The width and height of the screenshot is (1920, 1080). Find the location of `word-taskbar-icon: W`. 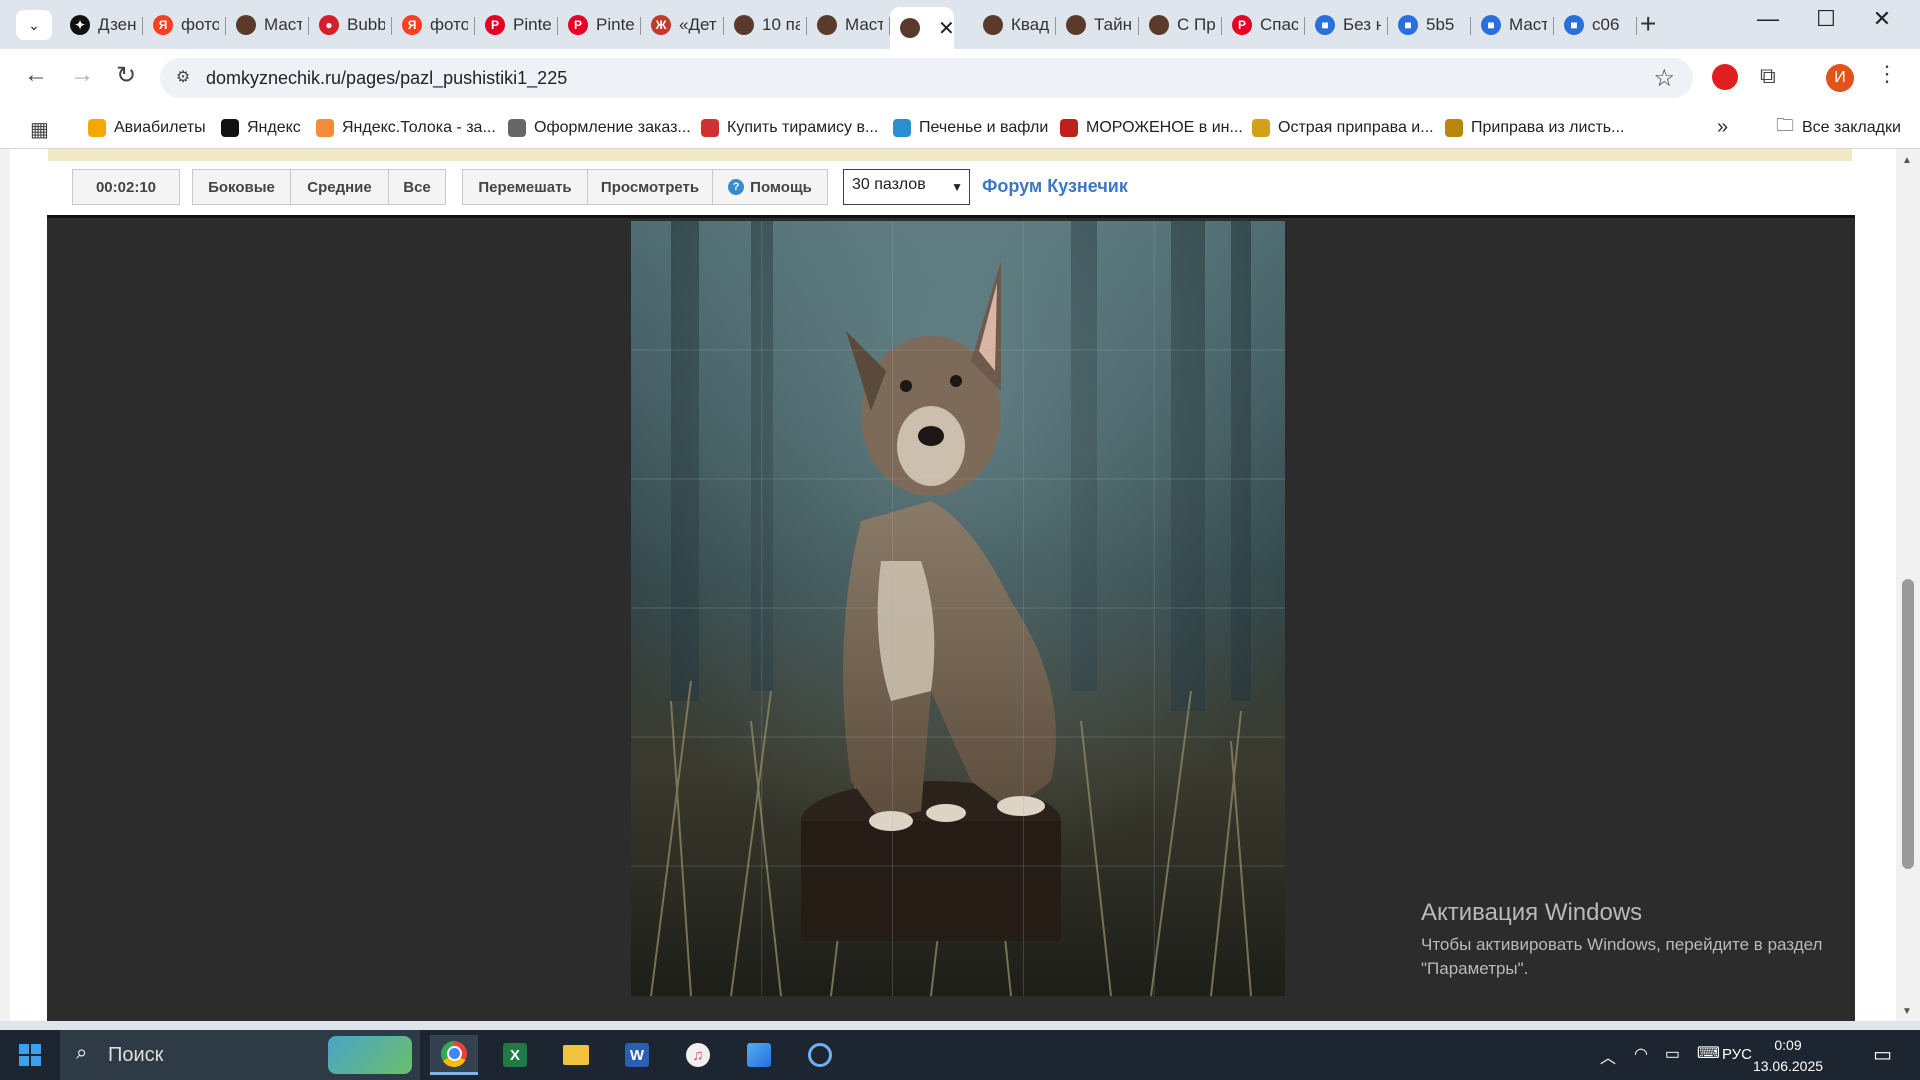

word-taskbar-icon: W is located at coordinates (637, 1055).